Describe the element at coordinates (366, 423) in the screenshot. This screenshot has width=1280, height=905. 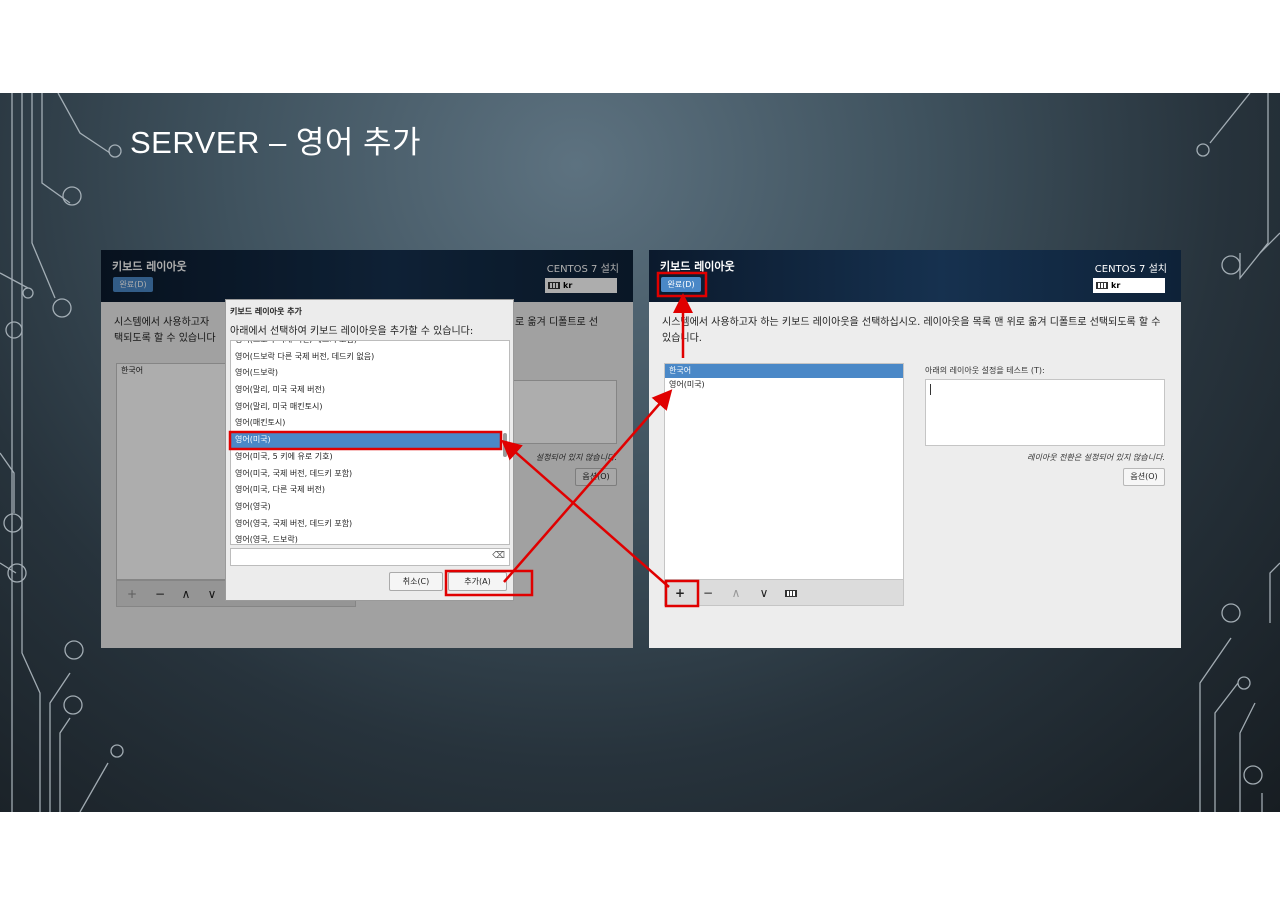
I see `dialog-layout-item: 영어(매킨토시)` at that location.